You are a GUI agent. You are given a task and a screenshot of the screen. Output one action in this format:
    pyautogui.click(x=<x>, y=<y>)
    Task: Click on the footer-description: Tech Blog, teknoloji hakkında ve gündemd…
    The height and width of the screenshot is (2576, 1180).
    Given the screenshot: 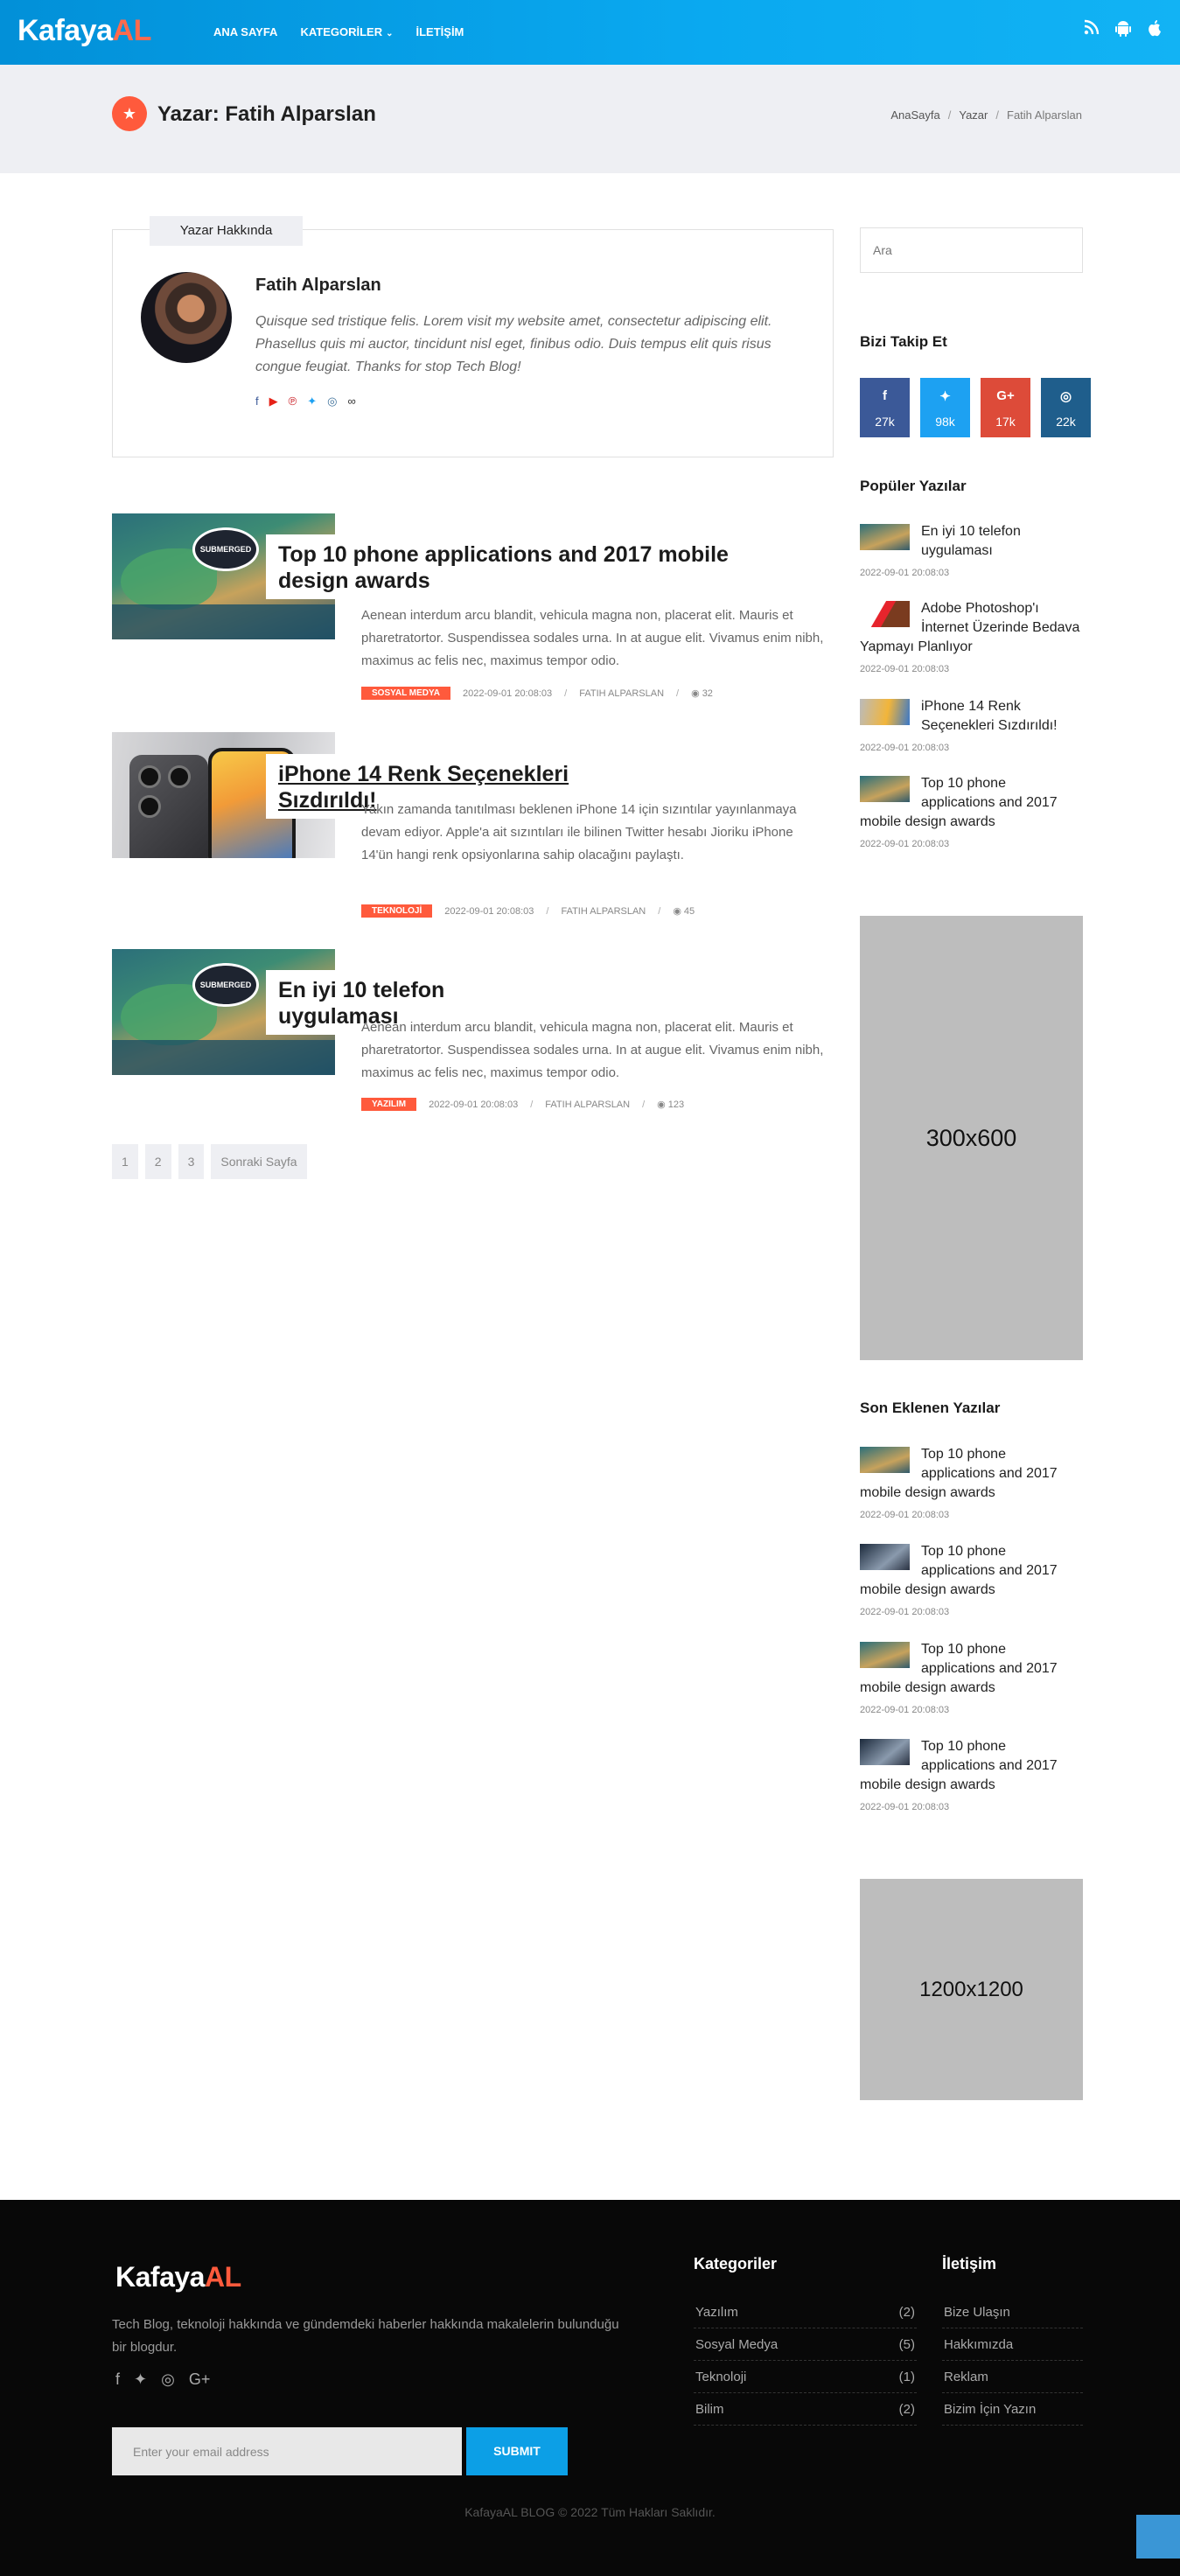 What is the action you would take?
    pyautogui.click(x=365, y=2336)
    